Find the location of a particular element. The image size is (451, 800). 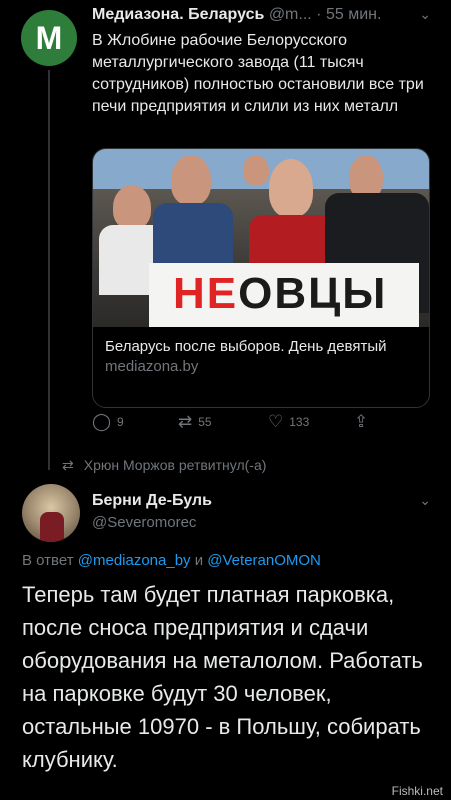

retweet-count: 55 is located at coordinates (205, 422).